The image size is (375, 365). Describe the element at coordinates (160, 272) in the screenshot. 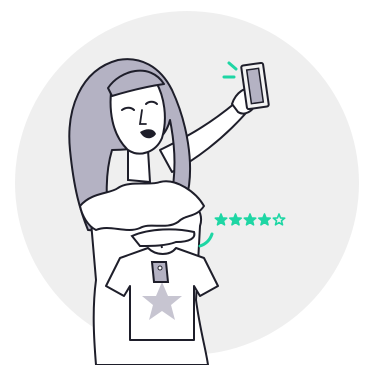

I see `price-tag-icon` at that location.